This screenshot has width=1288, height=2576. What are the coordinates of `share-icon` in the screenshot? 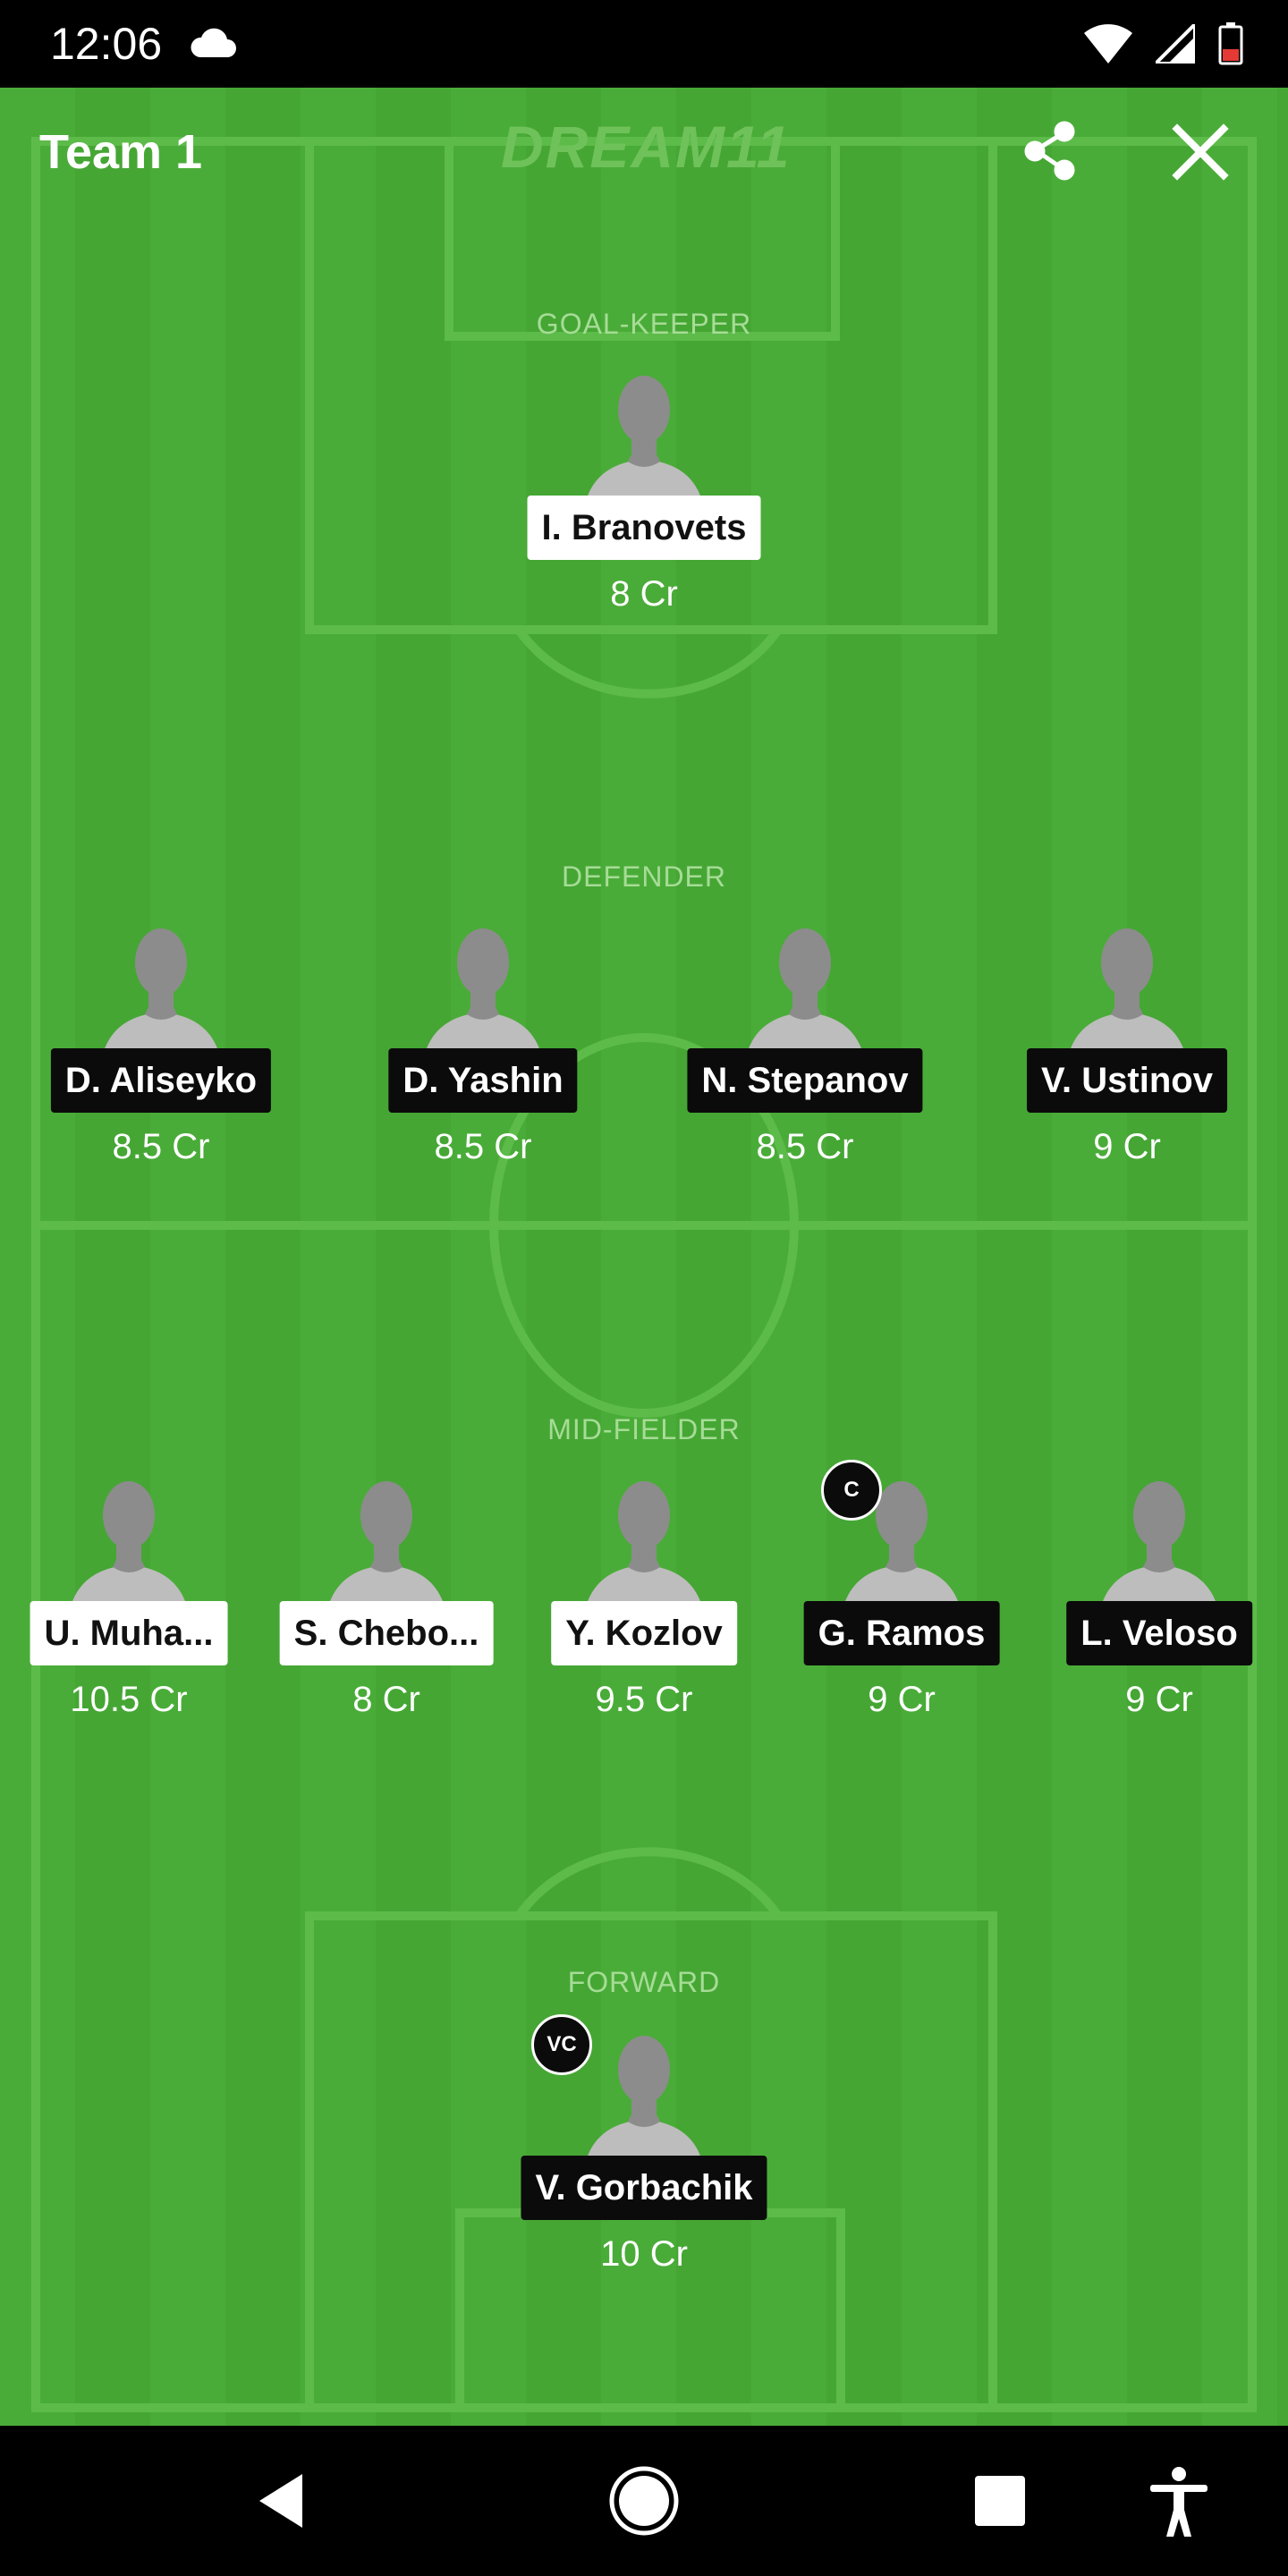 It's located at (1051, 151).